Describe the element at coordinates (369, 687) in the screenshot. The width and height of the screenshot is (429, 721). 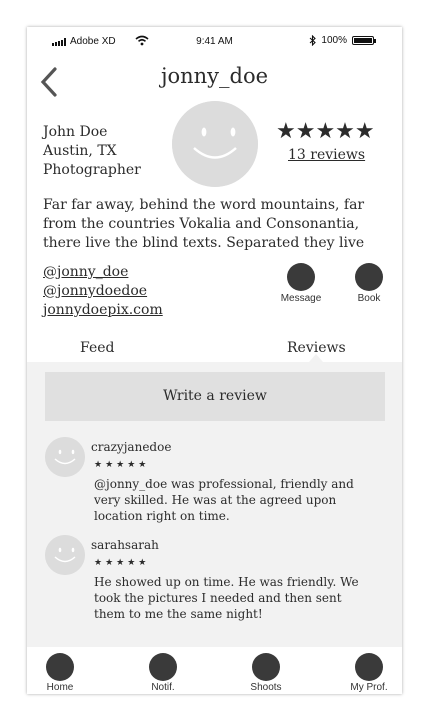
I see `nav-my-prof-label: My Prof.` at that location.